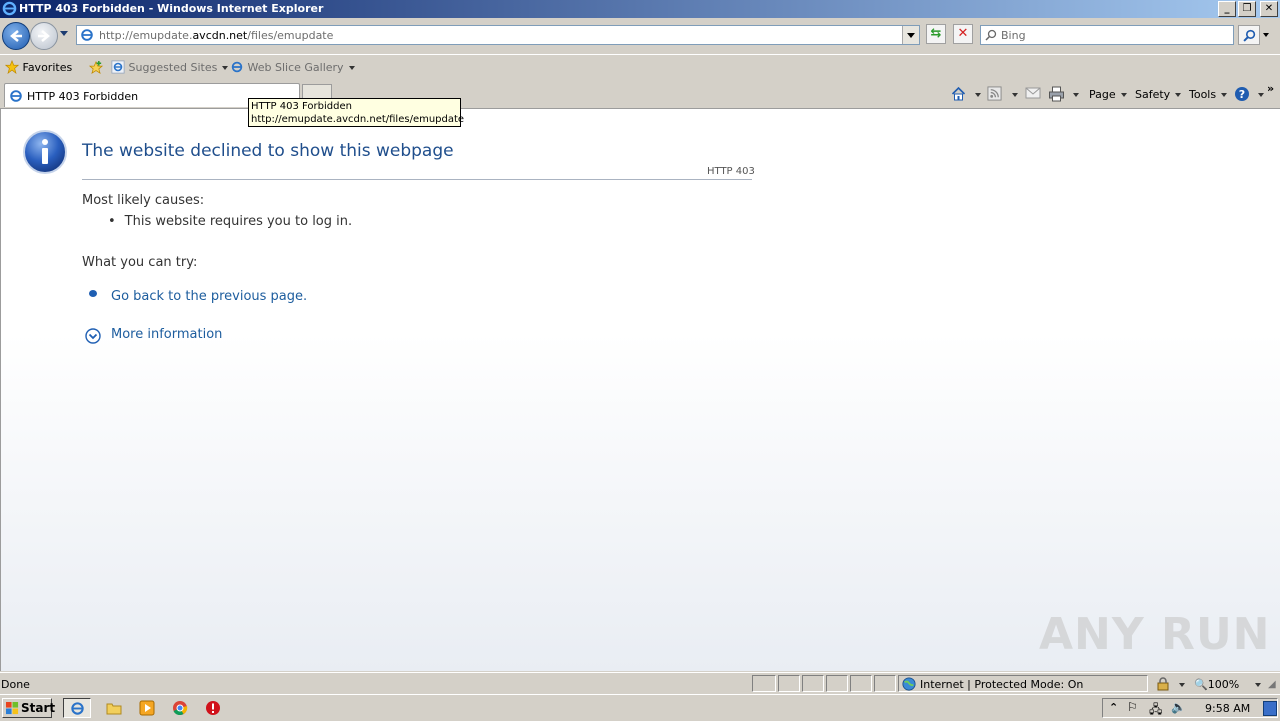 Image resolution: width=1280 pixels, height=721 pixels. What do you see at coordinates (417, 179) in the screenshot?
I see `divider` at bounding box center [417, 179].